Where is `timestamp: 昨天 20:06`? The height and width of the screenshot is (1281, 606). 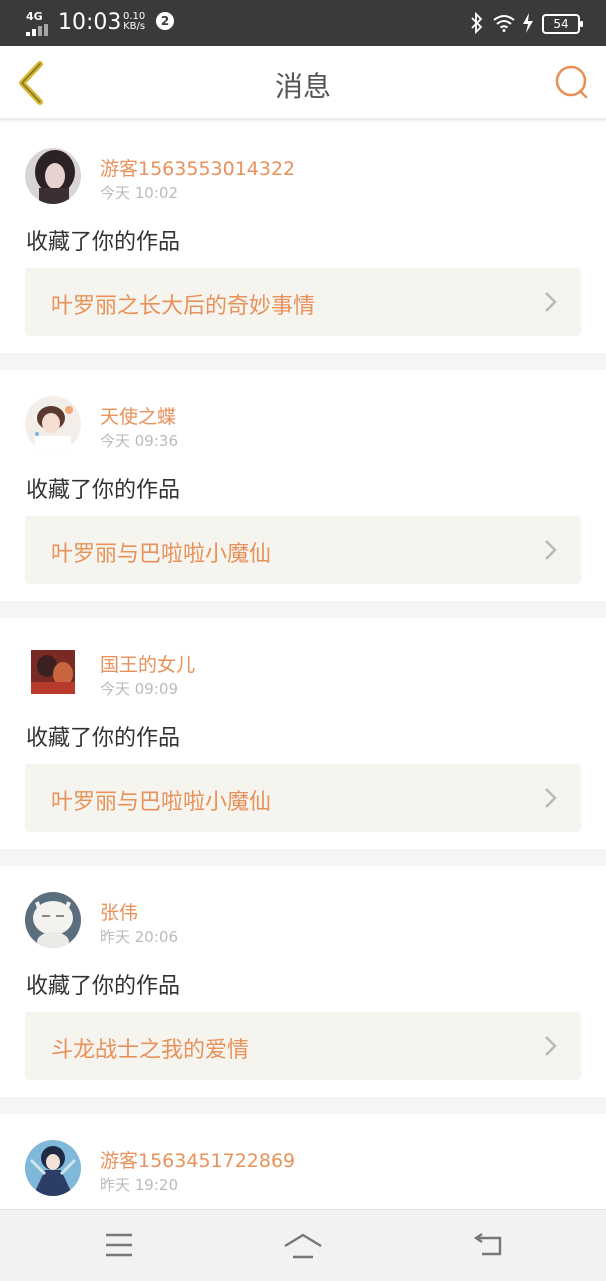
timestamp: 昨天 20:06 is located at coordinates (139, 937).